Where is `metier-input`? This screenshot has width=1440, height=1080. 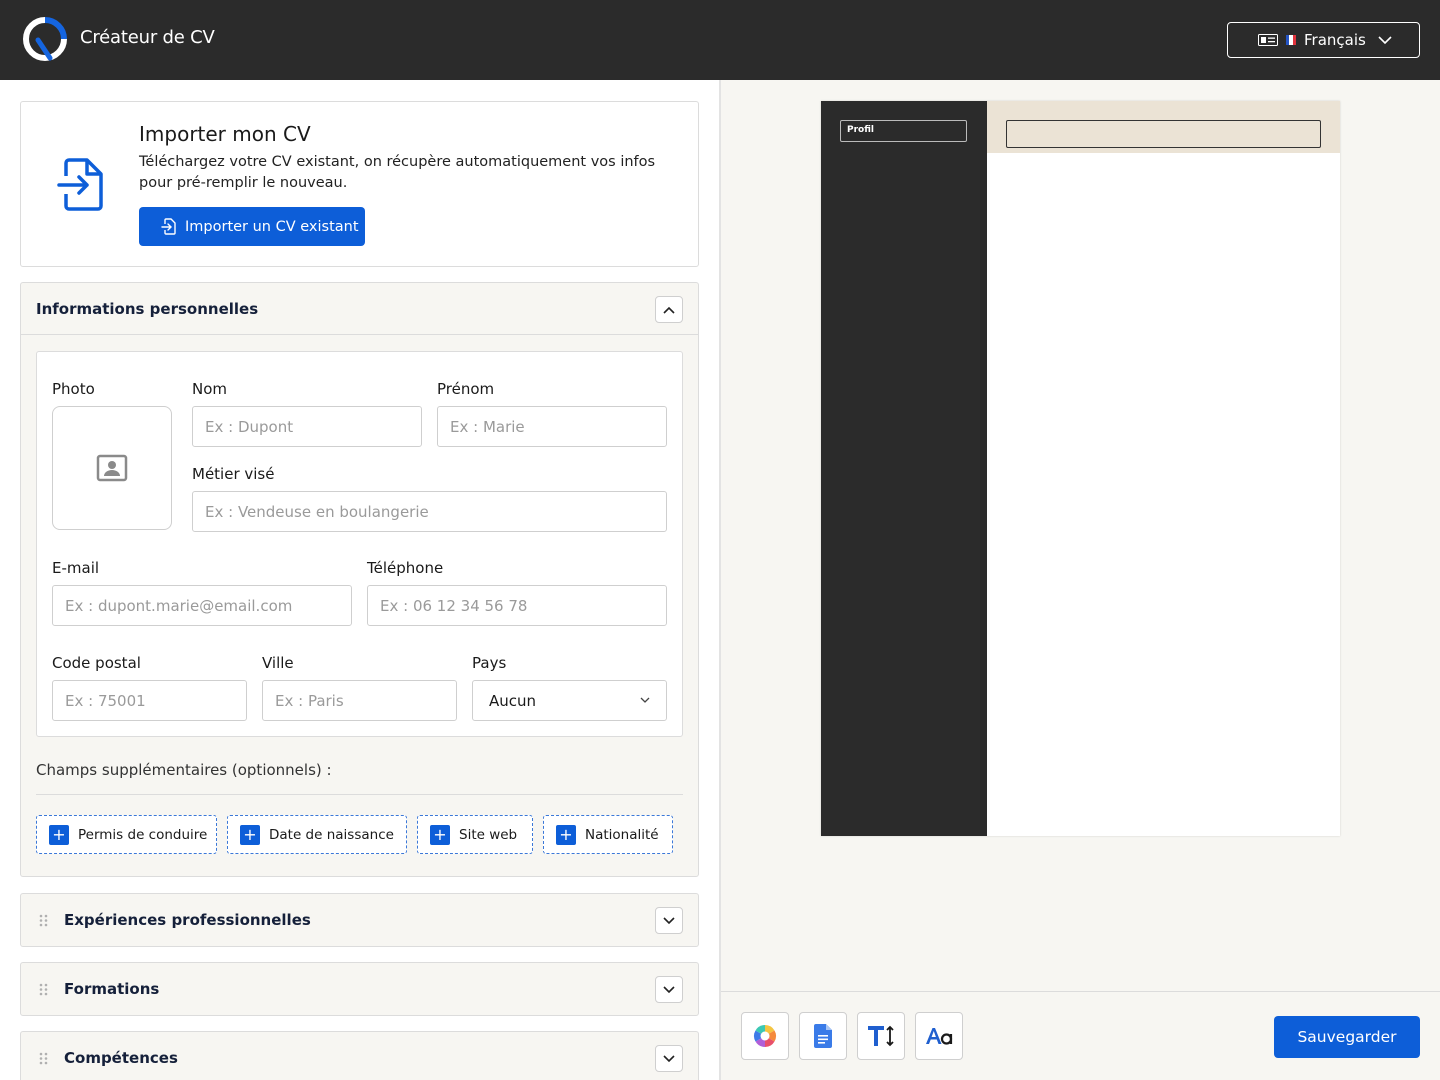 metier-input is located at coordinates (429, 511).